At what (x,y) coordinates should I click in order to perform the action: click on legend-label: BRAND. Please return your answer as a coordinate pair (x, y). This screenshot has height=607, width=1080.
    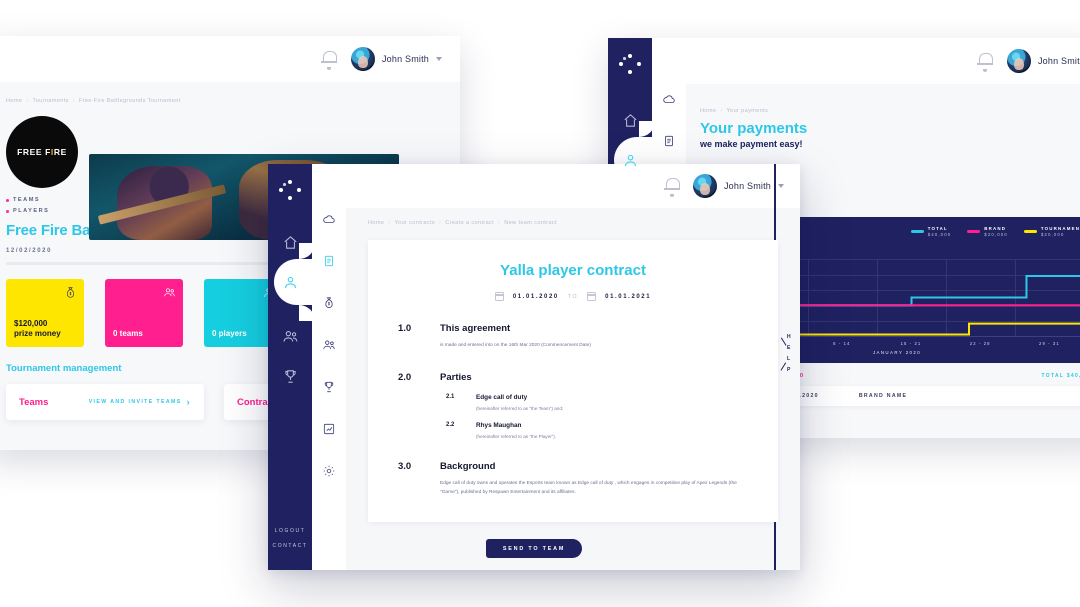
    Looking at the image, I should click on (995, 228).